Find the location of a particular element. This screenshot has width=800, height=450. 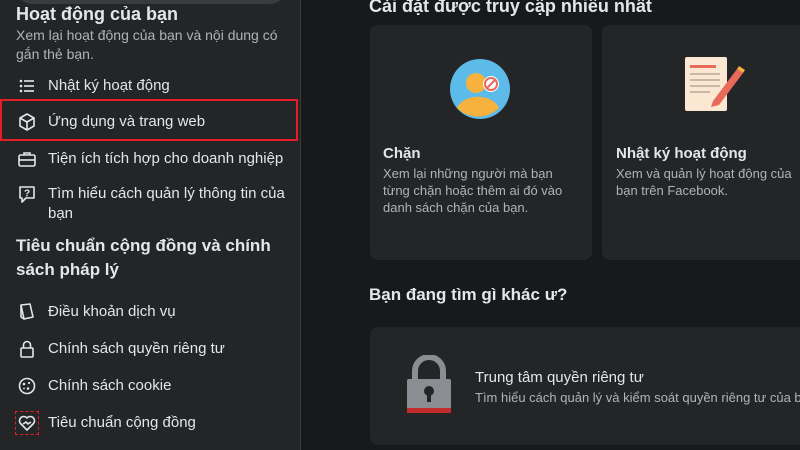

sidebar-item-business-integrations: Tiện ích tích hợp cho doanh nghiệp is located at coordinates (150, 159).